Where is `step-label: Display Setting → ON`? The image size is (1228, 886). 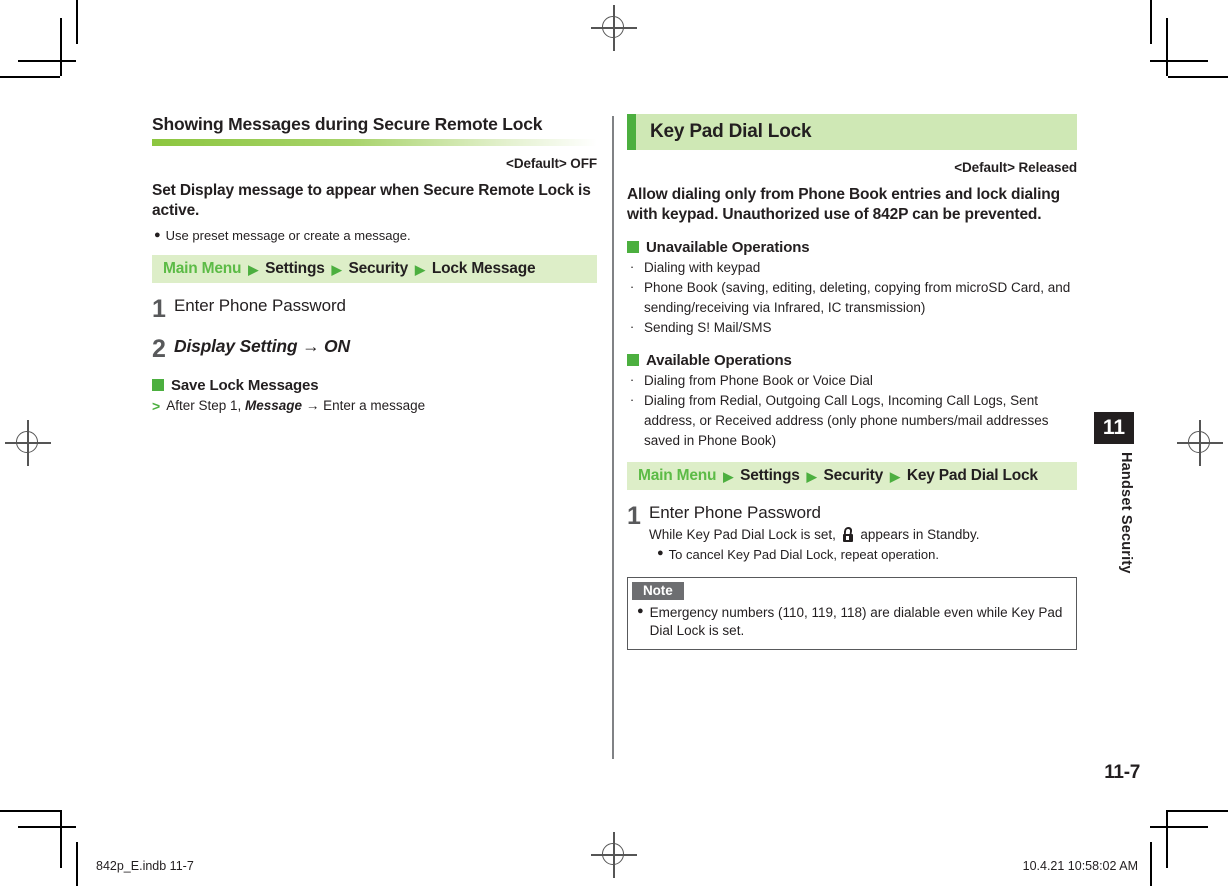 step-label: Display Setting → ON is located at coordinates (262, 345).